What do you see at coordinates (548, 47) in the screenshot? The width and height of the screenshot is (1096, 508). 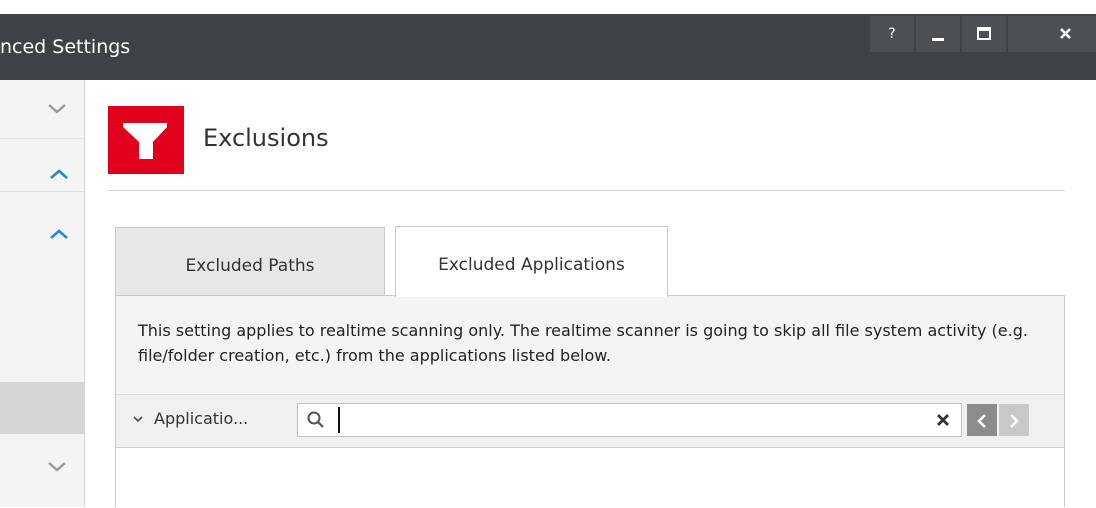 I see `title-bar: nced Settings ?` at bounding box center [548, 47].